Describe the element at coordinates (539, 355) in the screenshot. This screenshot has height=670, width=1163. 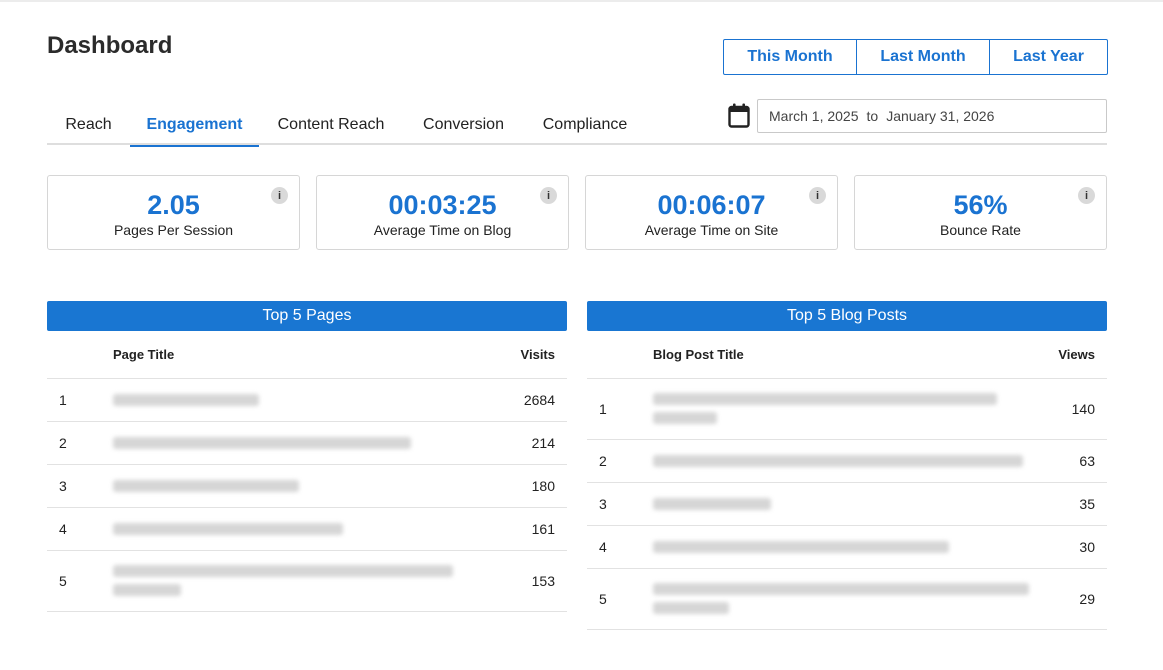
I see `visits-column-header: Visits` at that location.